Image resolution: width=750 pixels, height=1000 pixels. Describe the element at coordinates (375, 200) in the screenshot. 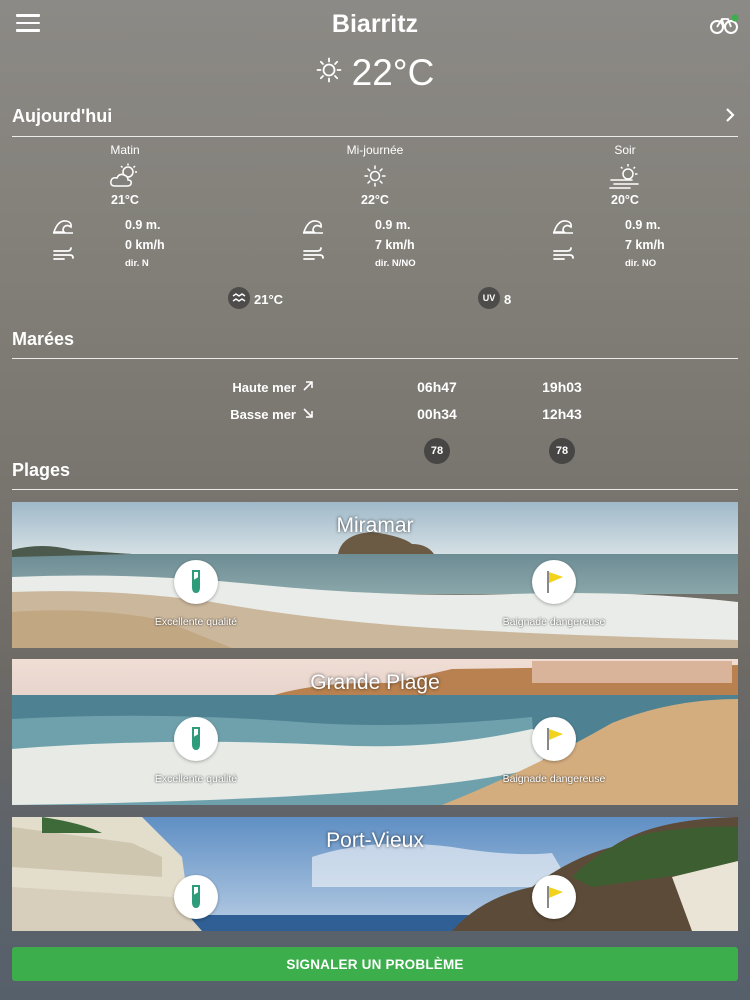

I see `period-temp: 22°C` at that location.